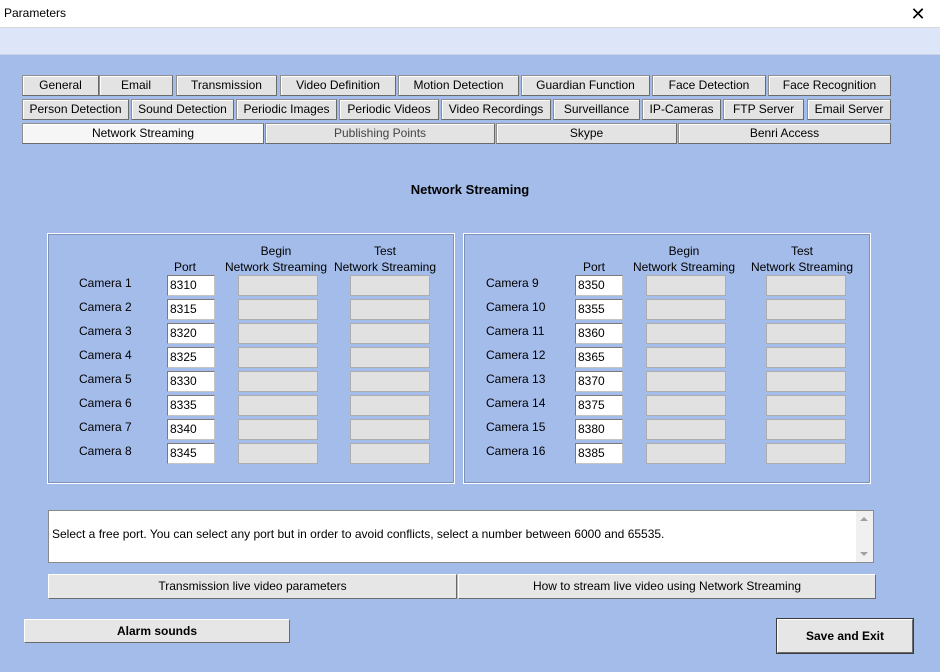 The width and height of the screenshot is (940, 672). I want to click on camera-label: Camera 11, so click(515, 331).